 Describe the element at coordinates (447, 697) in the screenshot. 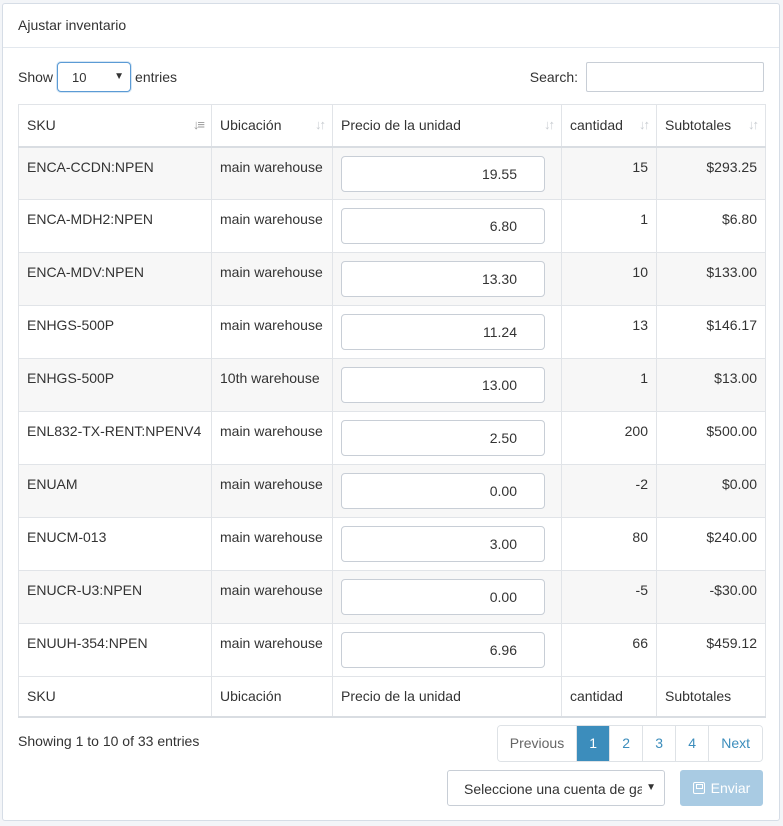

I see `footer-unit-price: Precio de la unidad` at that location.